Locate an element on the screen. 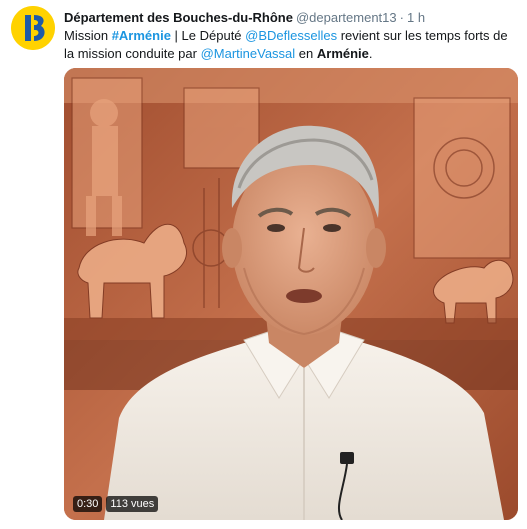 This screenshot has width=527, height=529. avatar is located at coordinates (33, 28).